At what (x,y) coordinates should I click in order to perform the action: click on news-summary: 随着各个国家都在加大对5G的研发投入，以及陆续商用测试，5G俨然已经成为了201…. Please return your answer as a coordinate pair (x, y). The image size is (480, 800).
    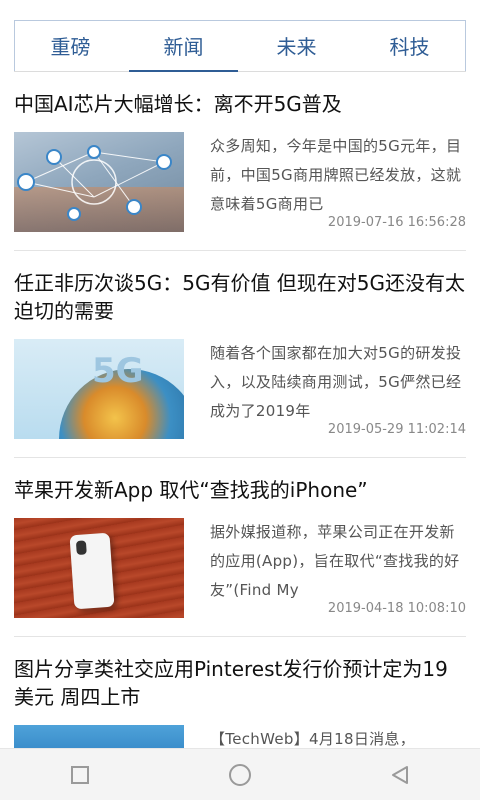
    Looking at the image, I should click on (336, 382).